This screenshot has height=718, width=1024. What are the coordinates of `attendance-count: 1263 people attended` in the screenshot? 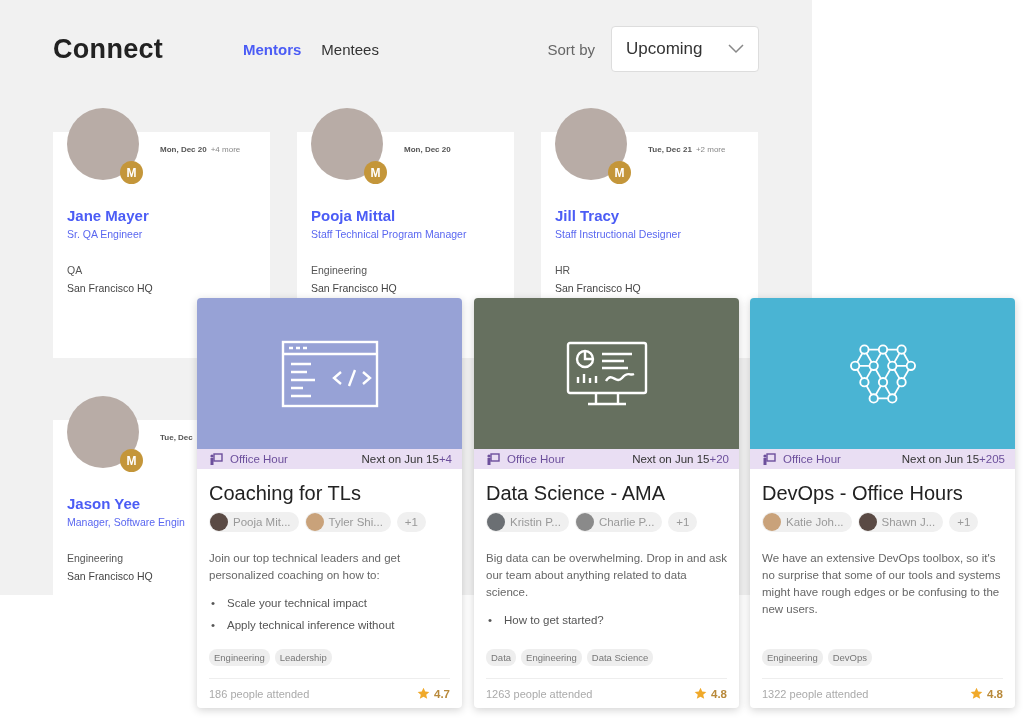 It's located at (539, 693).